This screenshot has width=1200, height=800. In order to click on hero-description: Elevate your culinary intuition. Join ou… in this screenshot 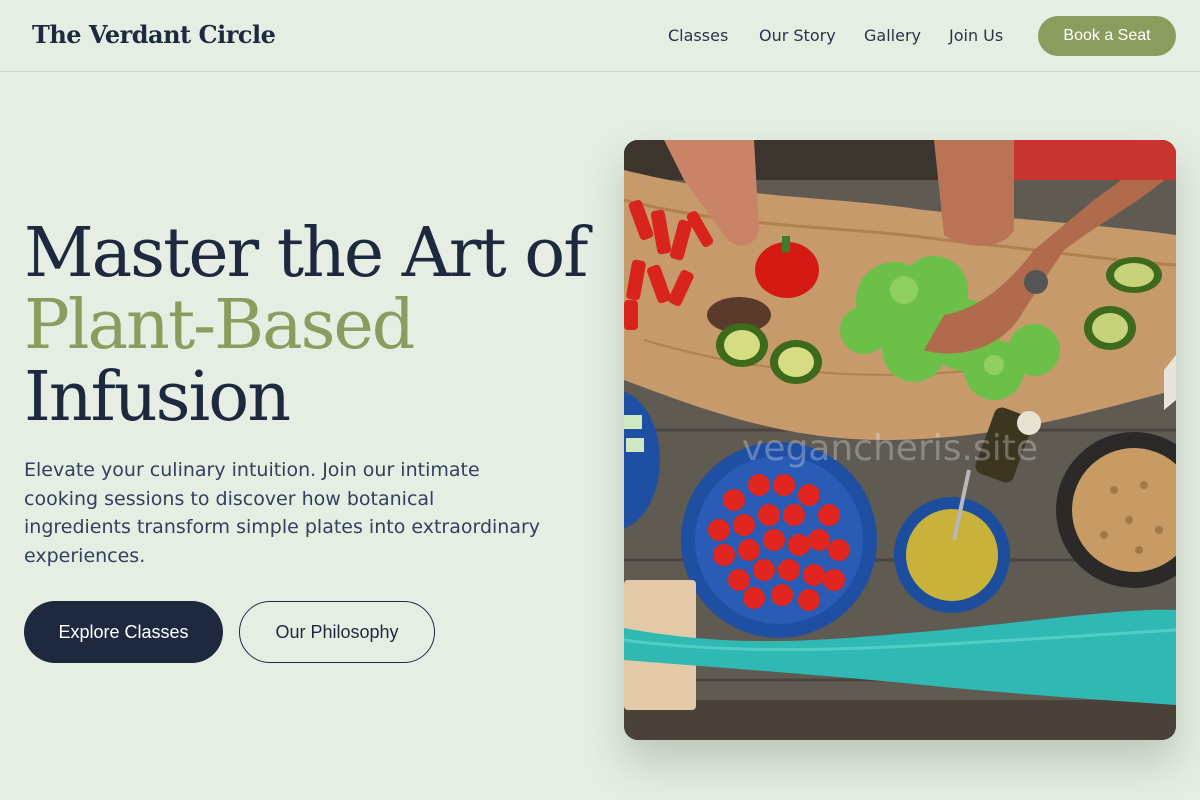, I will do `click(282, 513)`.